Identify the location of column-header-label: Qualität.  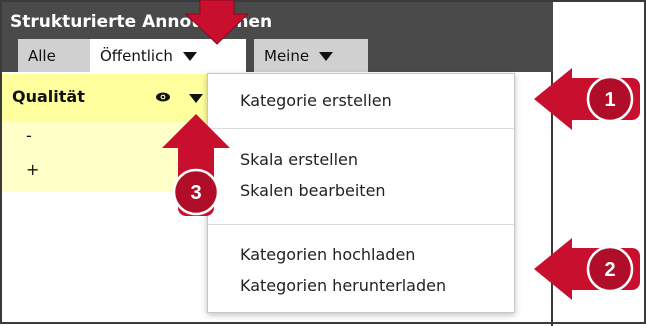
(48, 96).